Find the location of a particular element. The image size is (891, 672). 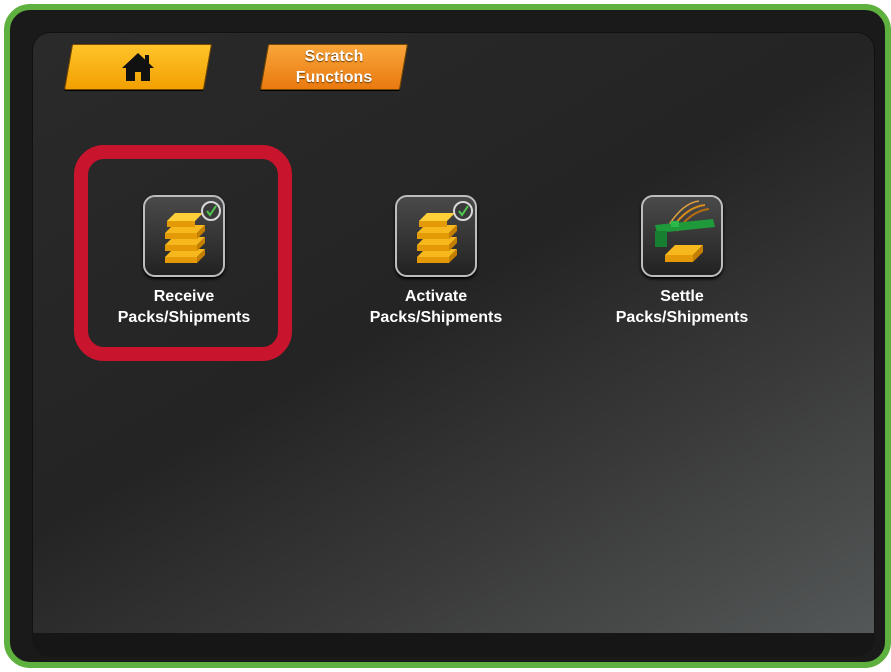

home-icon is located at coordinates (138, 67).